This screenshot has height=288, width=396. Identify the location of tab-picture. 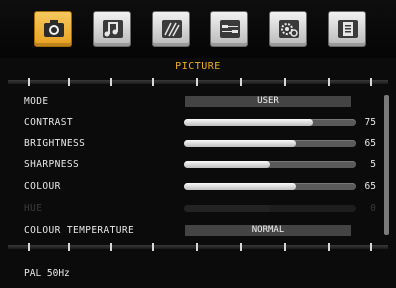
(53, 29).